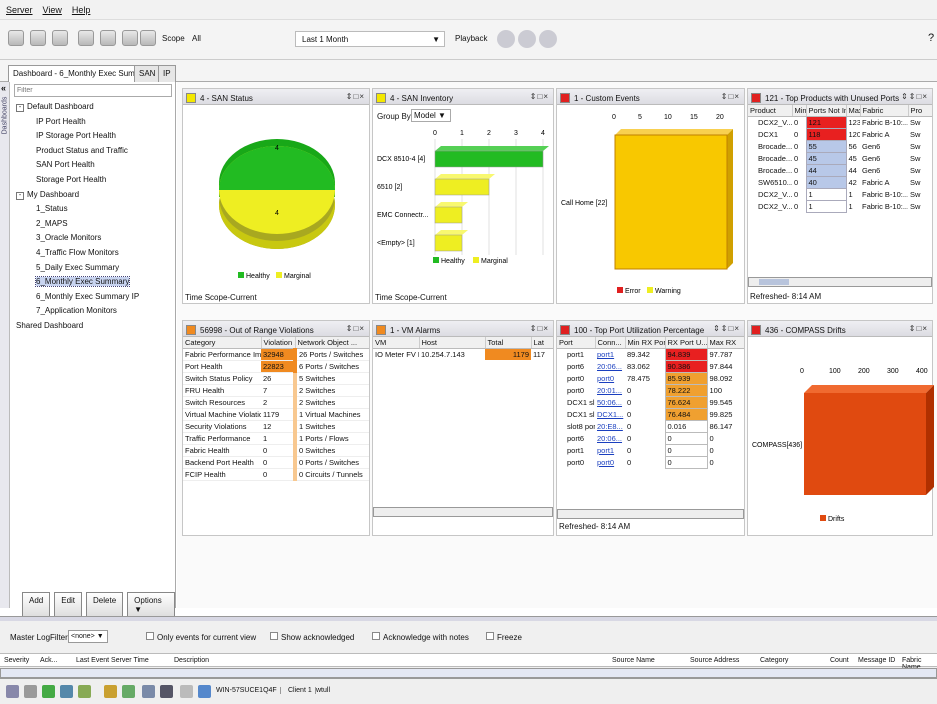 The image size is (937, 704). I want to click on table-row: port6 20:06... 0 0 0, so click(650, 438).